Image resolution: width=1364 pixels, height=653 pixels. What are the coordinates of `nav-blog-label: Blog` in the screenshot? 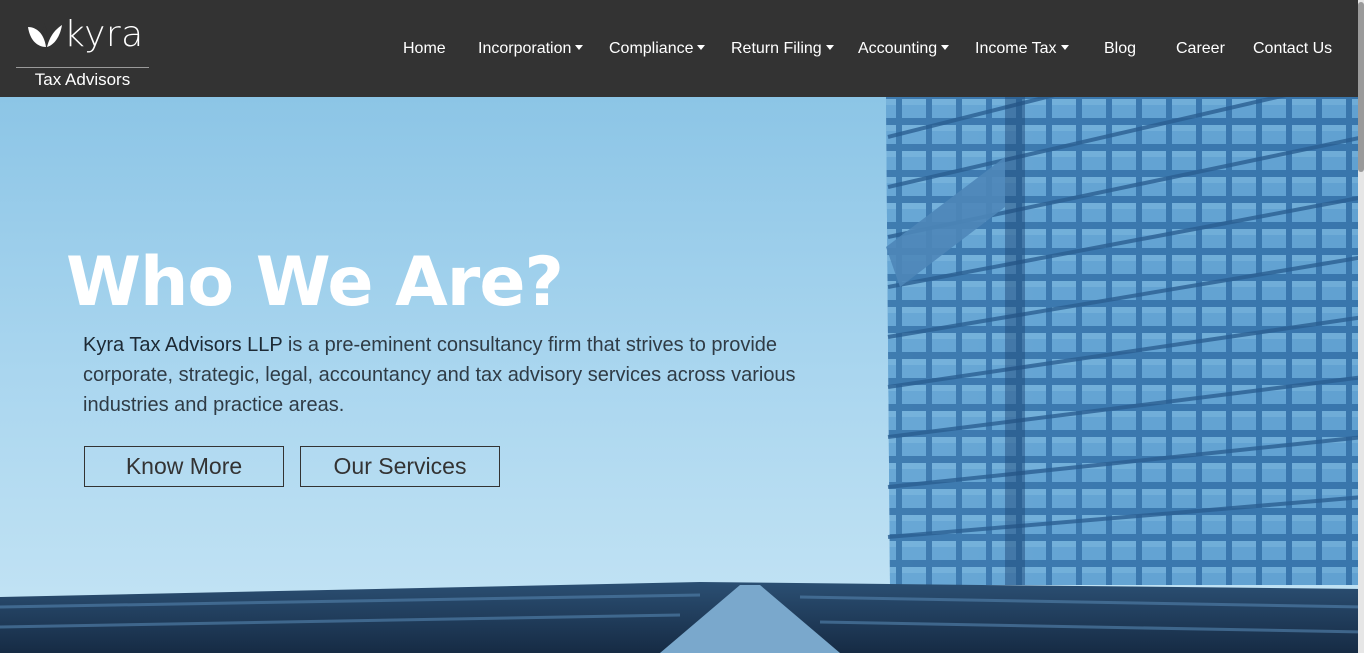 It's located at (1120, 48).